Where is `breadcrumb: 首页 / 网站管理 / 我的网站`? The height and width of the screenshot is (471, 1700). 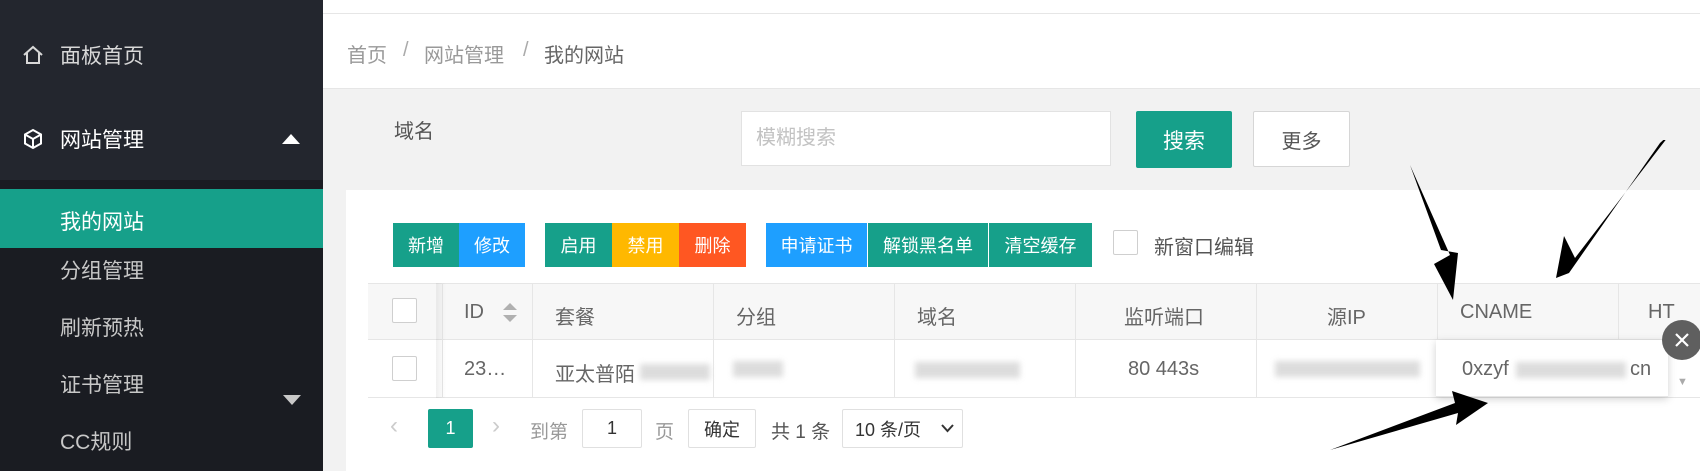
breadcrumb: 首页 / 网站管理 / 我的网站 is located at coordinates (1011, 51).